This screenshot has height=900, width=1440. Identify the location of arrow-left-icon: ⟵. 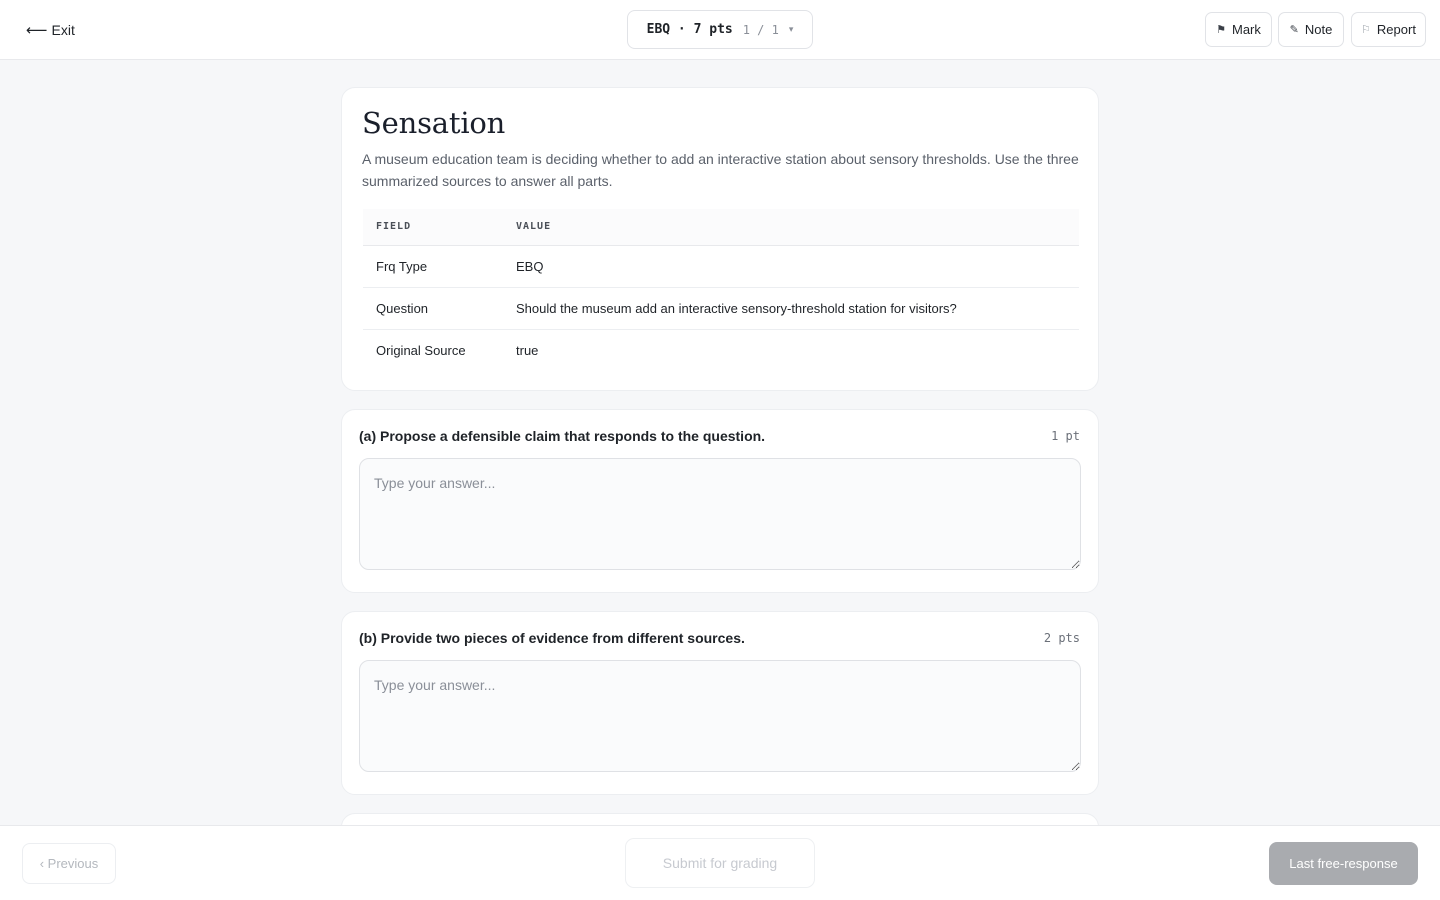
(37, 30).